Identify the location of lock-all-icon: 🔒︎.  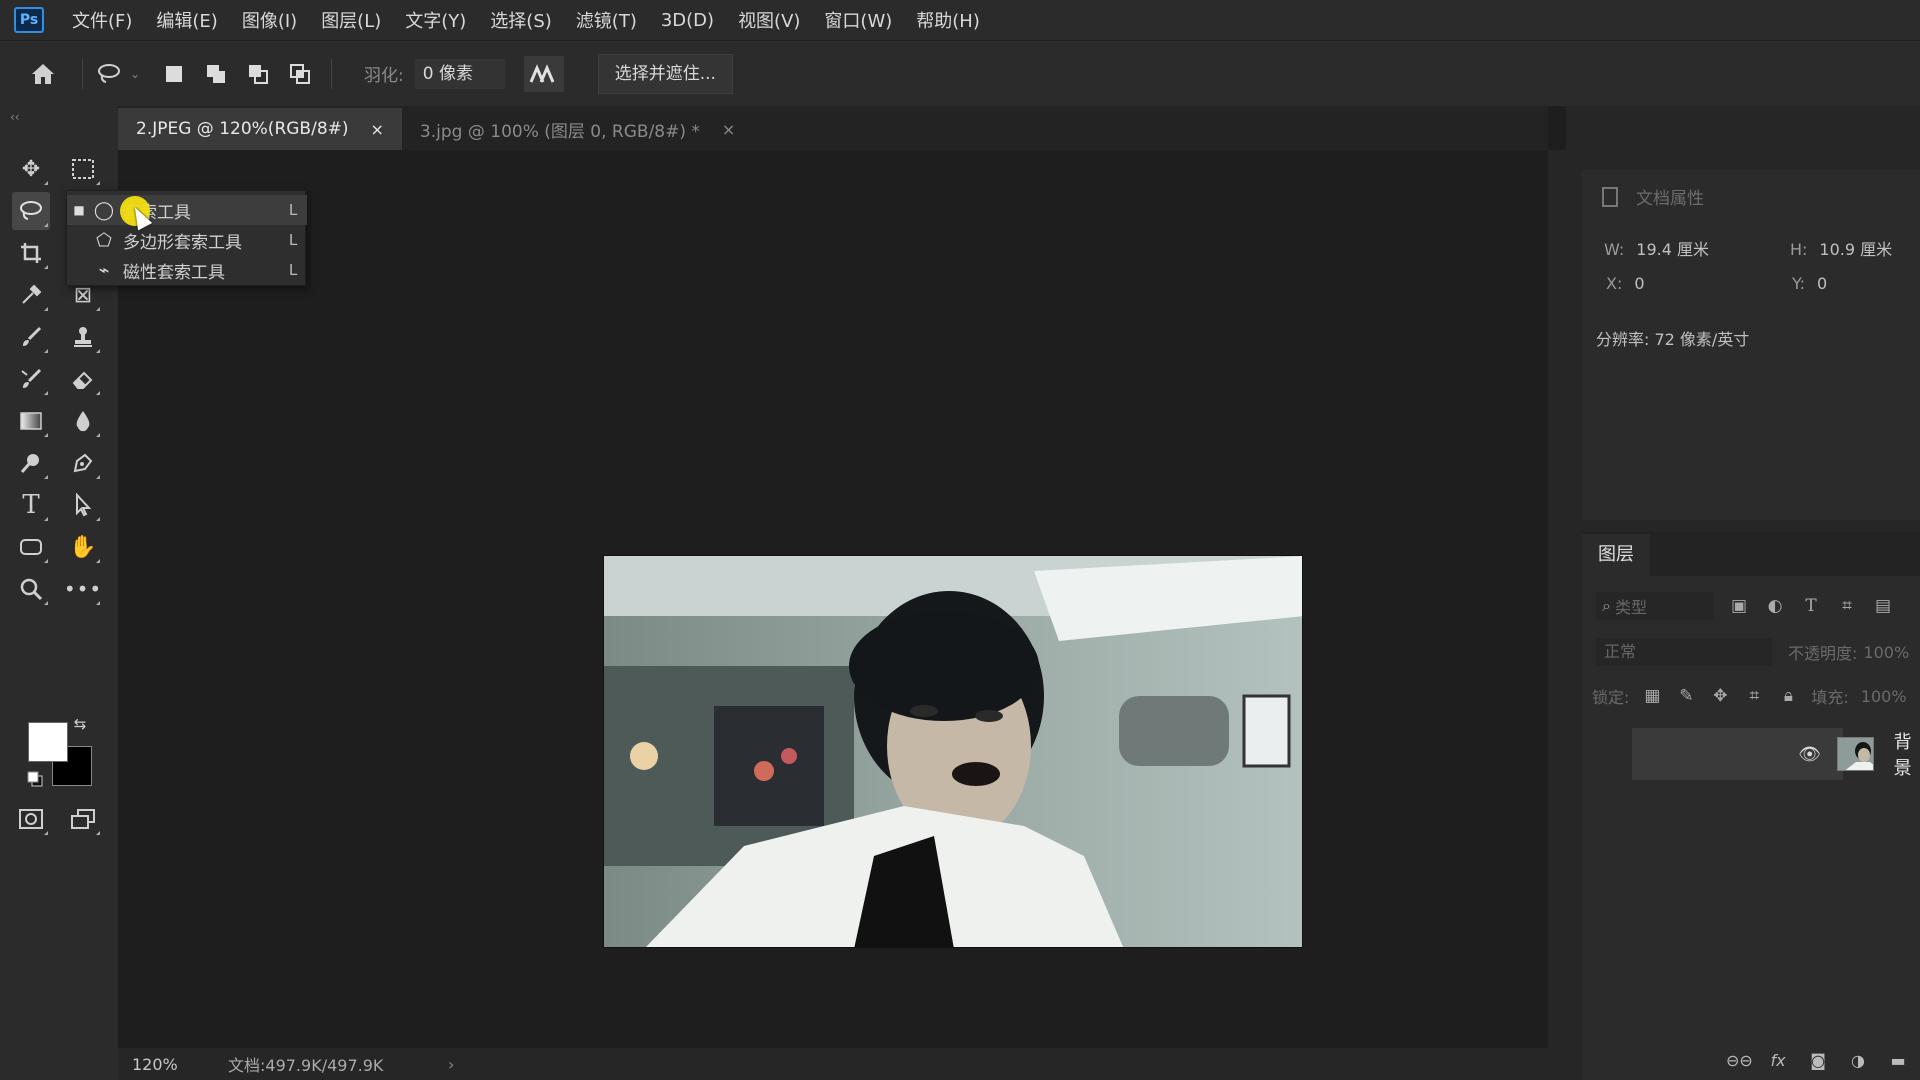
(1788, 696).